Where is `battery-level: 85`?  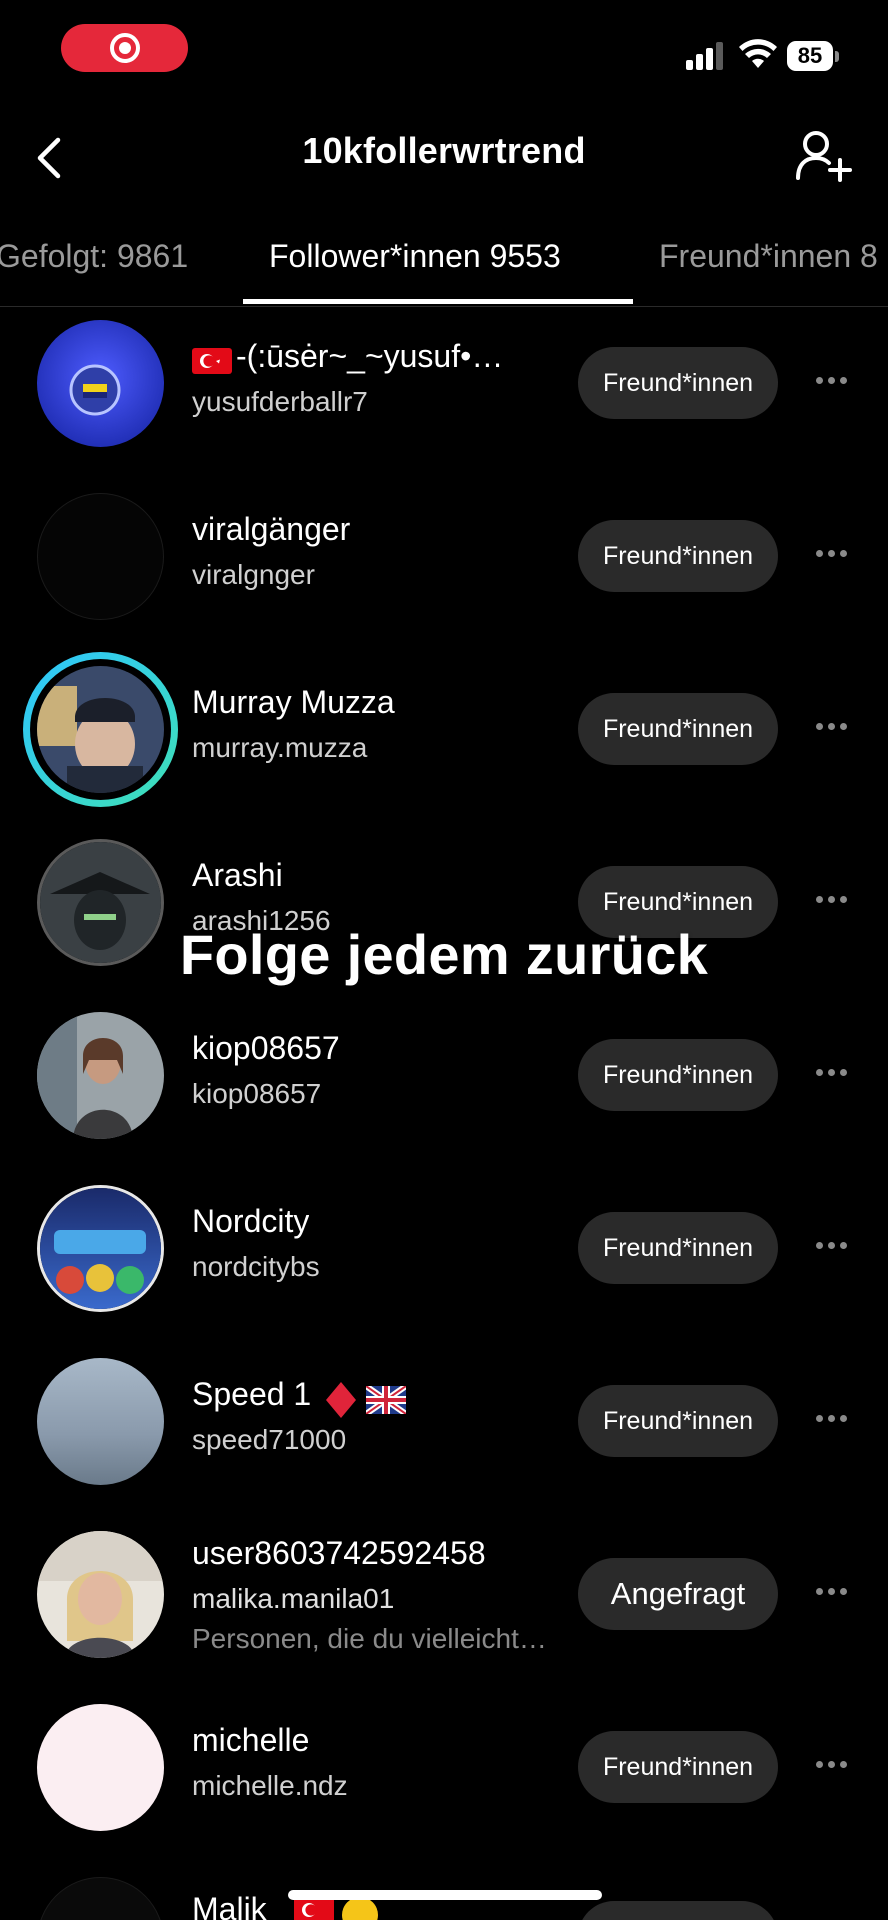
battery-level: 85 is located at coordinates (810, 56).